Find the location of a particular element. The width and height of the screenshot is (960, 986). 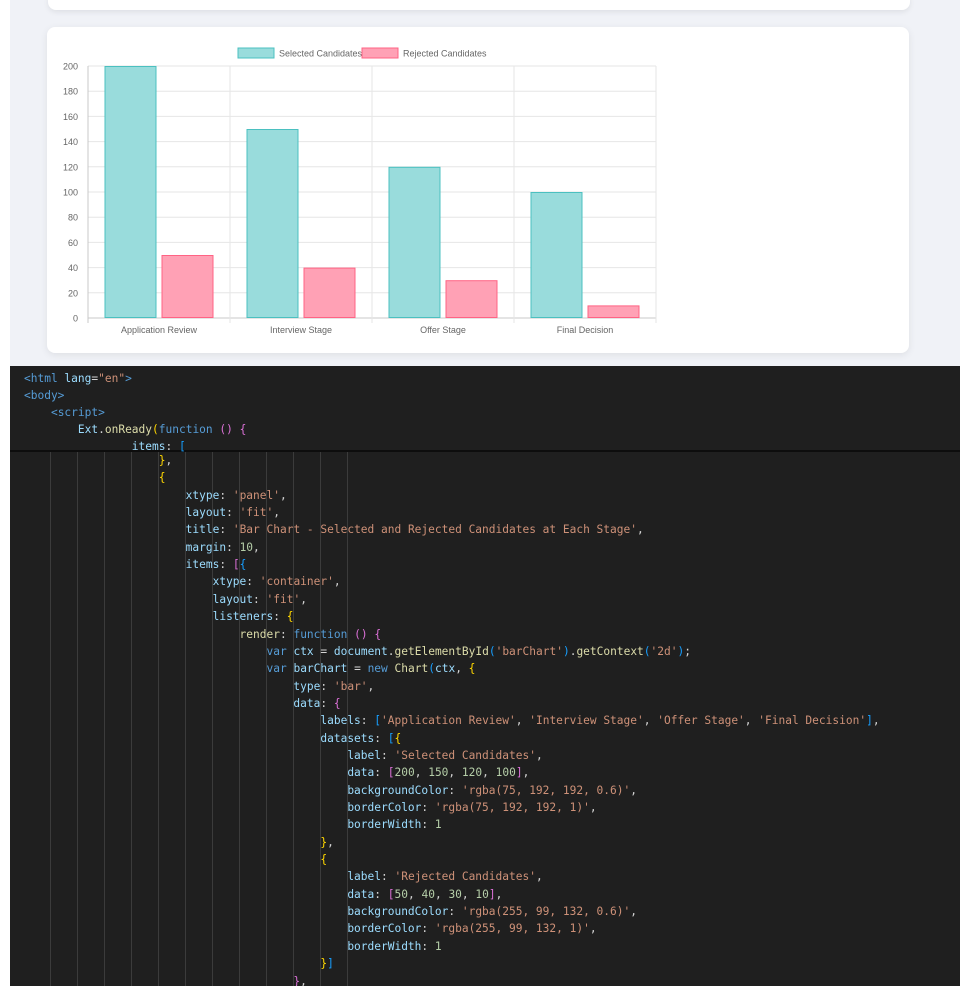

code-token: 'Application Review' is located at coordinates (448, 721).